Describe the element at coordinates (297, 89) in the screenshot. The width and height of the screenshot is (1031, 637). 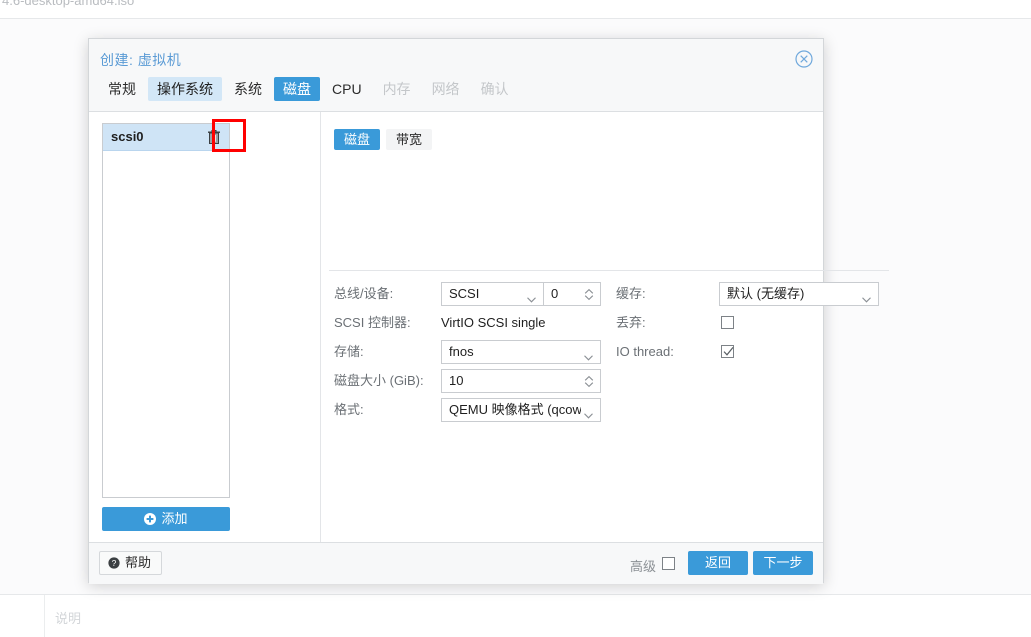
I see `tab-disk: 磁盘` at that location.